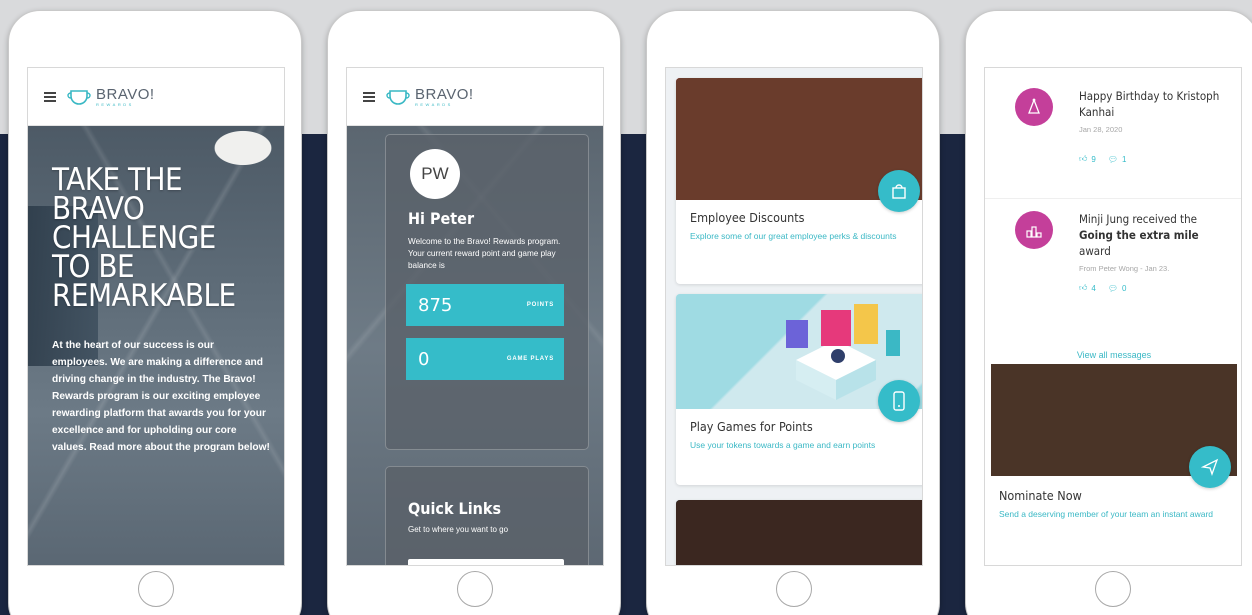 Image resolution: width=1252 pixels, height=615 pixels. What do you see at coordinates (1095, 251) in the screenshot?
I see `message-title-suffix: award` at bounding box center [1095, 251].